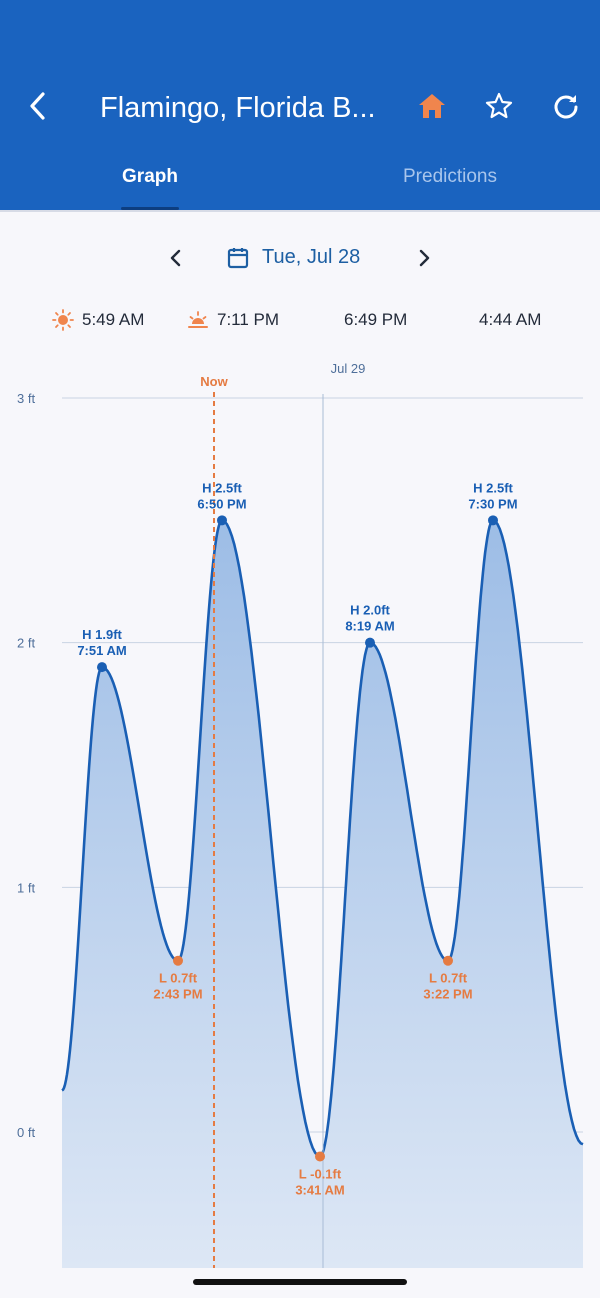 This screenshot has width=600, height=1298. What do you see at coordinates (376, 319) in the screenshot?
I see `moonrise-time: 6:49 PM` at bounding box center [376, 319].